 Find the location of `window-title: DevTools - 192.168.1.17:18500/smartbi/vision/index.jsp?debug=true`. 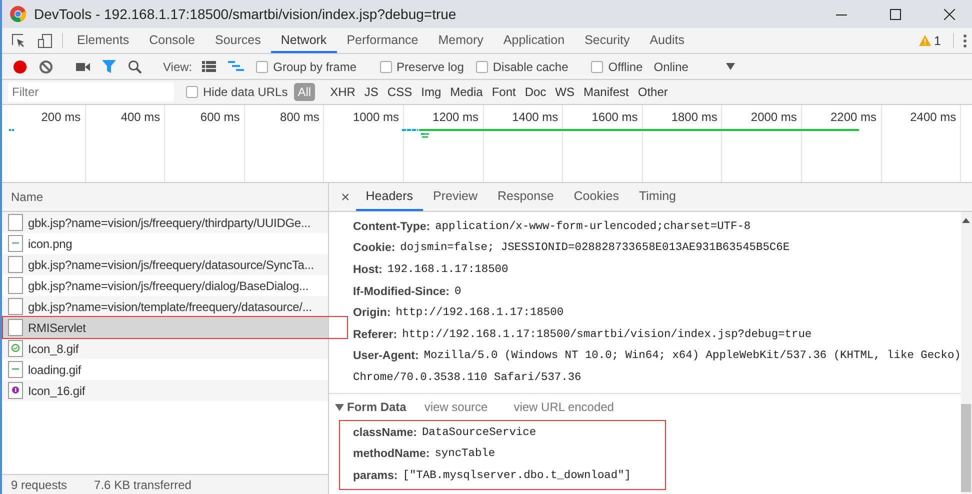

window-title: DevTools - 192.168.1.17:18500/smartbi/vision/index.jsp?debug=true is located at coordinates (246, 14).